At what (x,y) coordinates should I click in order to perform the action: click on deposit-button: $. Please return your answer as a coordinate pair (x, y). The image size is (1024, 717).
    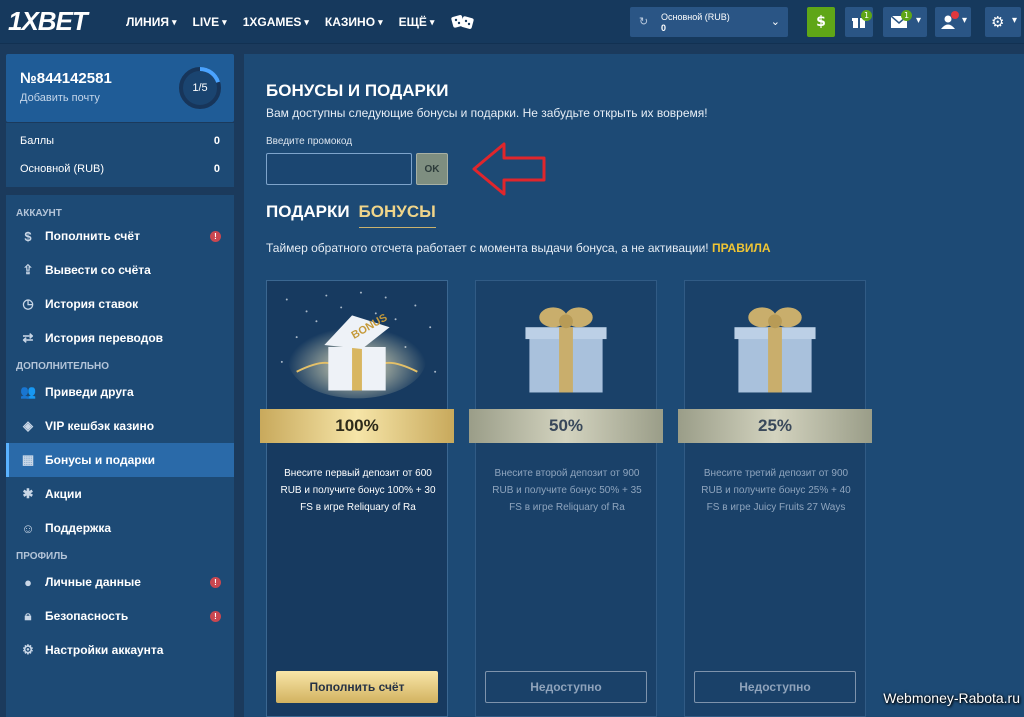
    Looking at the image, I should click on (821, 22).